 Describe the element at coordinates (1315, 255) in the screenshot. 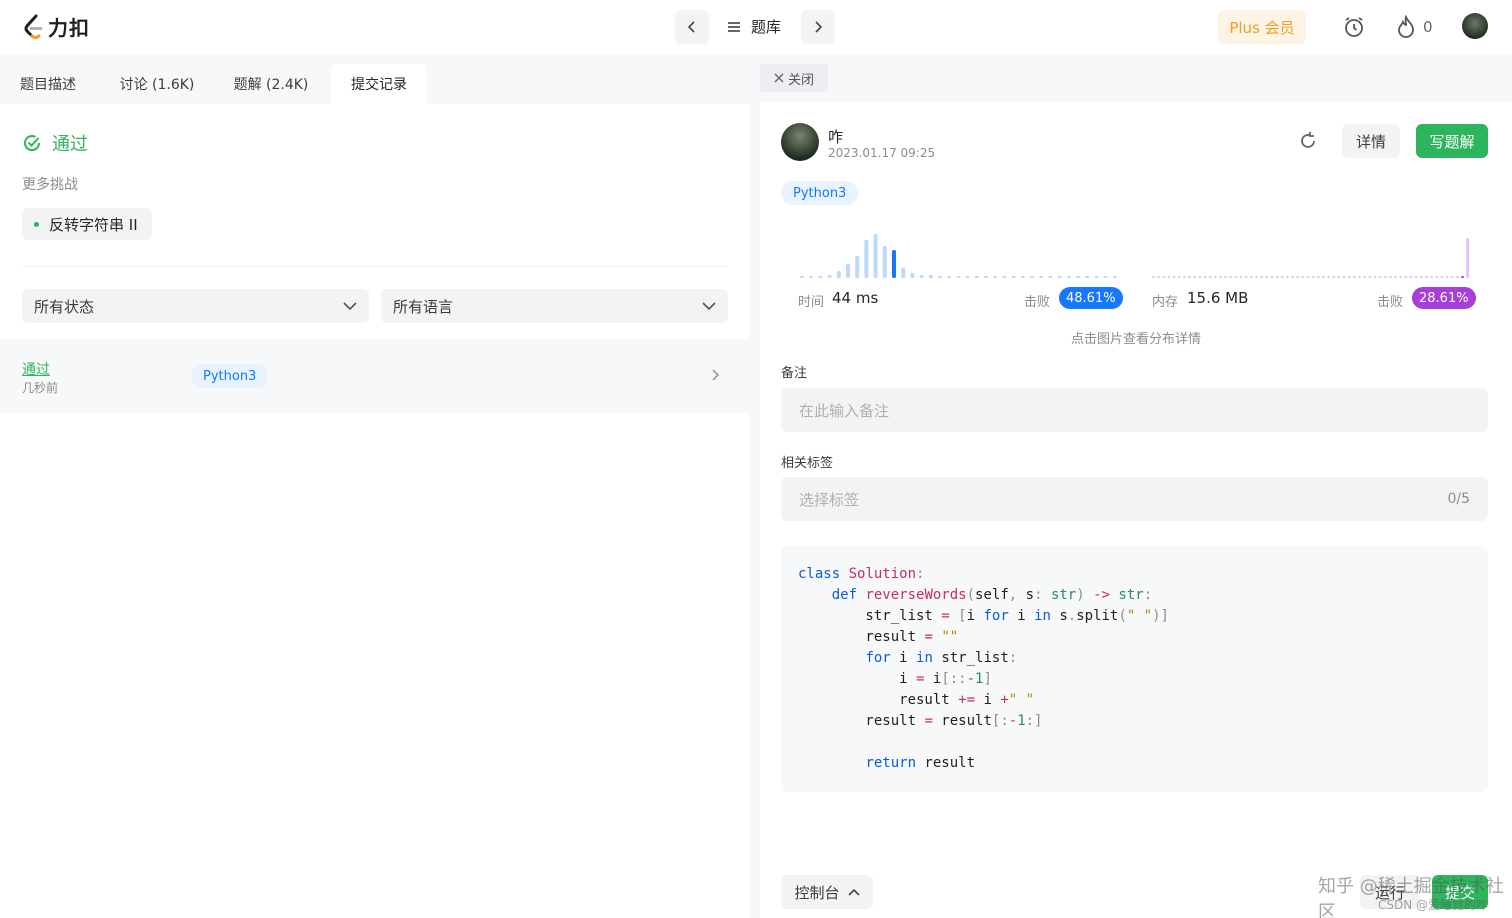

I see `memory-distribution-chart` at that location.